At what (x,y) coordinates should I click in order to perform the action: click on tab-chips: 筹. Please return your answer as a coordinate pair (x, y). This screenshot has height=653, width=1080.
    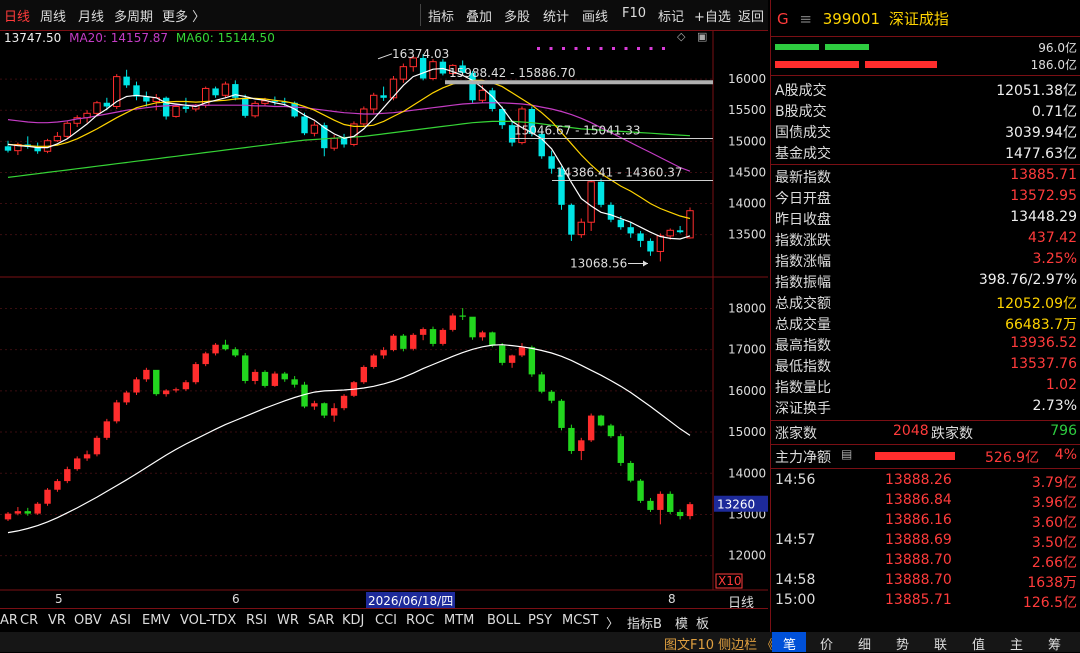
    Looking at the image, I should click on (1054, 643).